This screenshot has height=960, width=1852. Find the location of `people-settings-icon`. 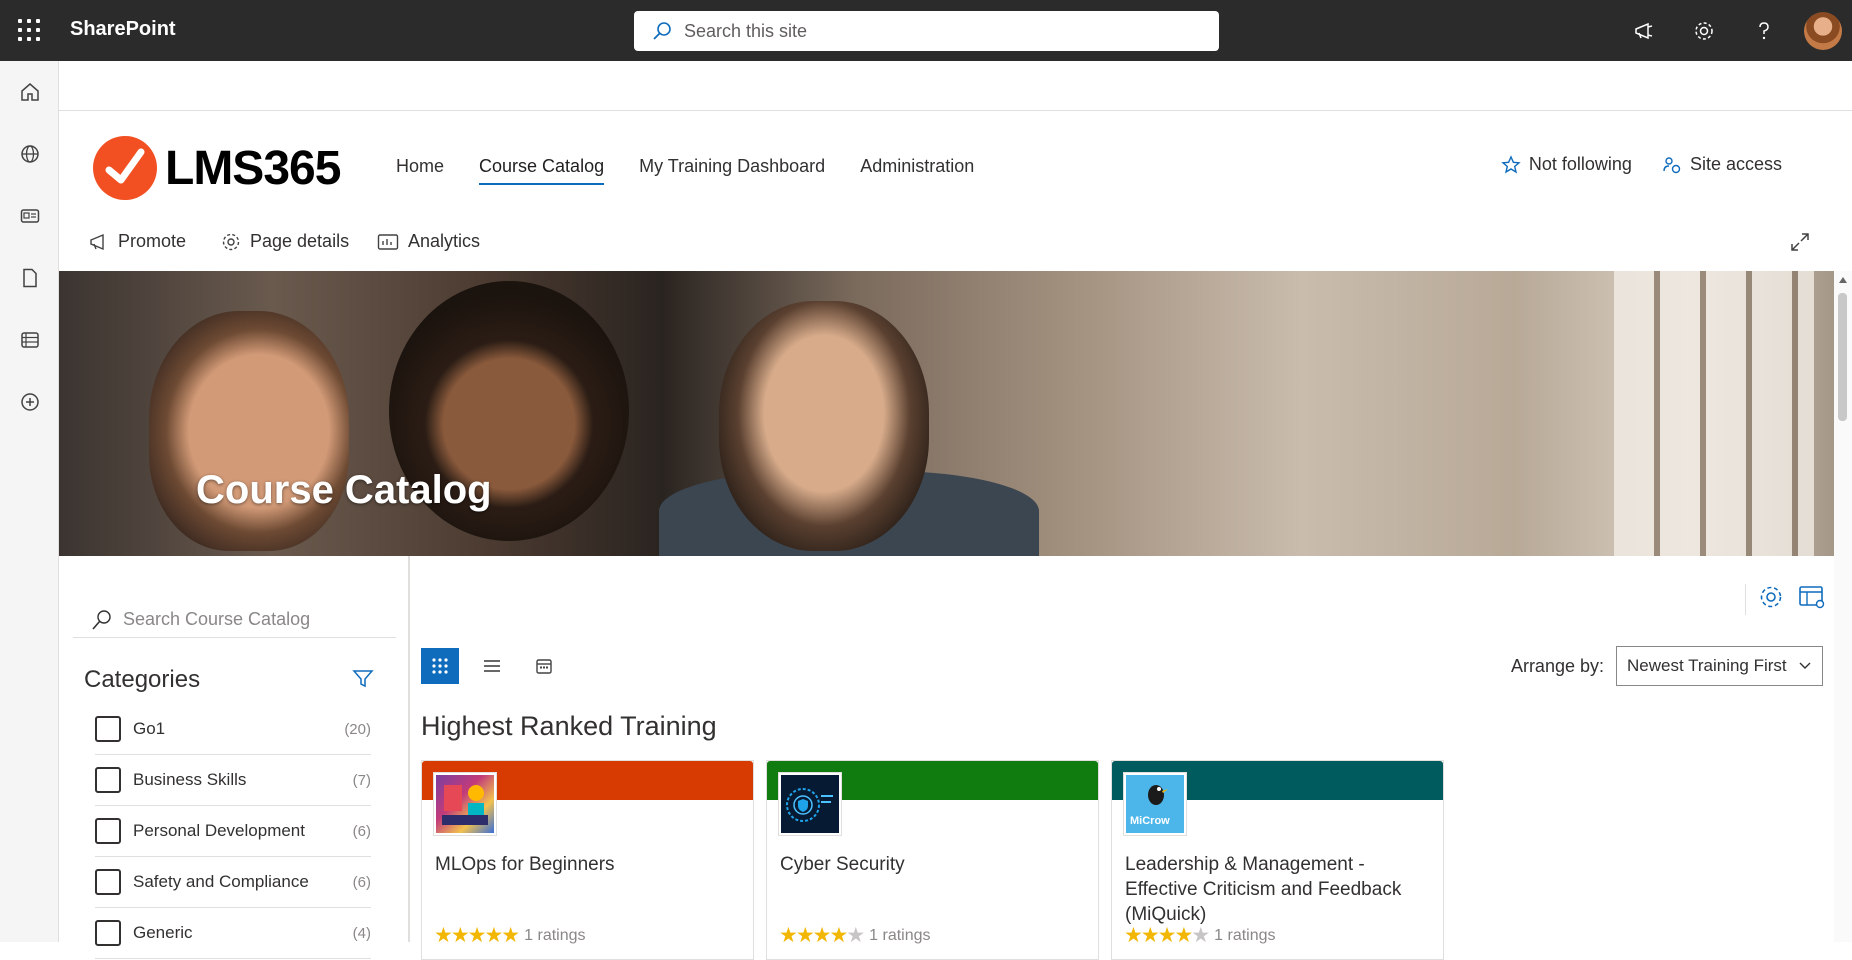

people-settings-icon is located at coordinates (1672, 164).